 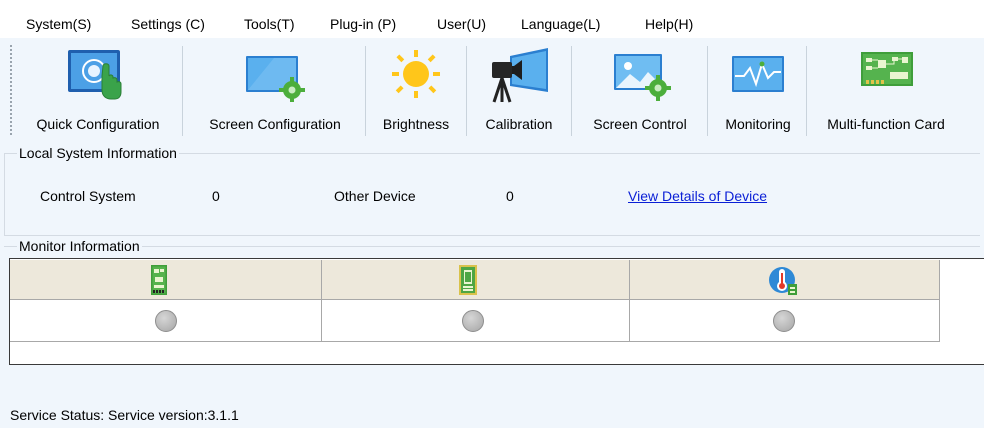 I want to click on control-system-count: 0, so click(x=216, y=196).